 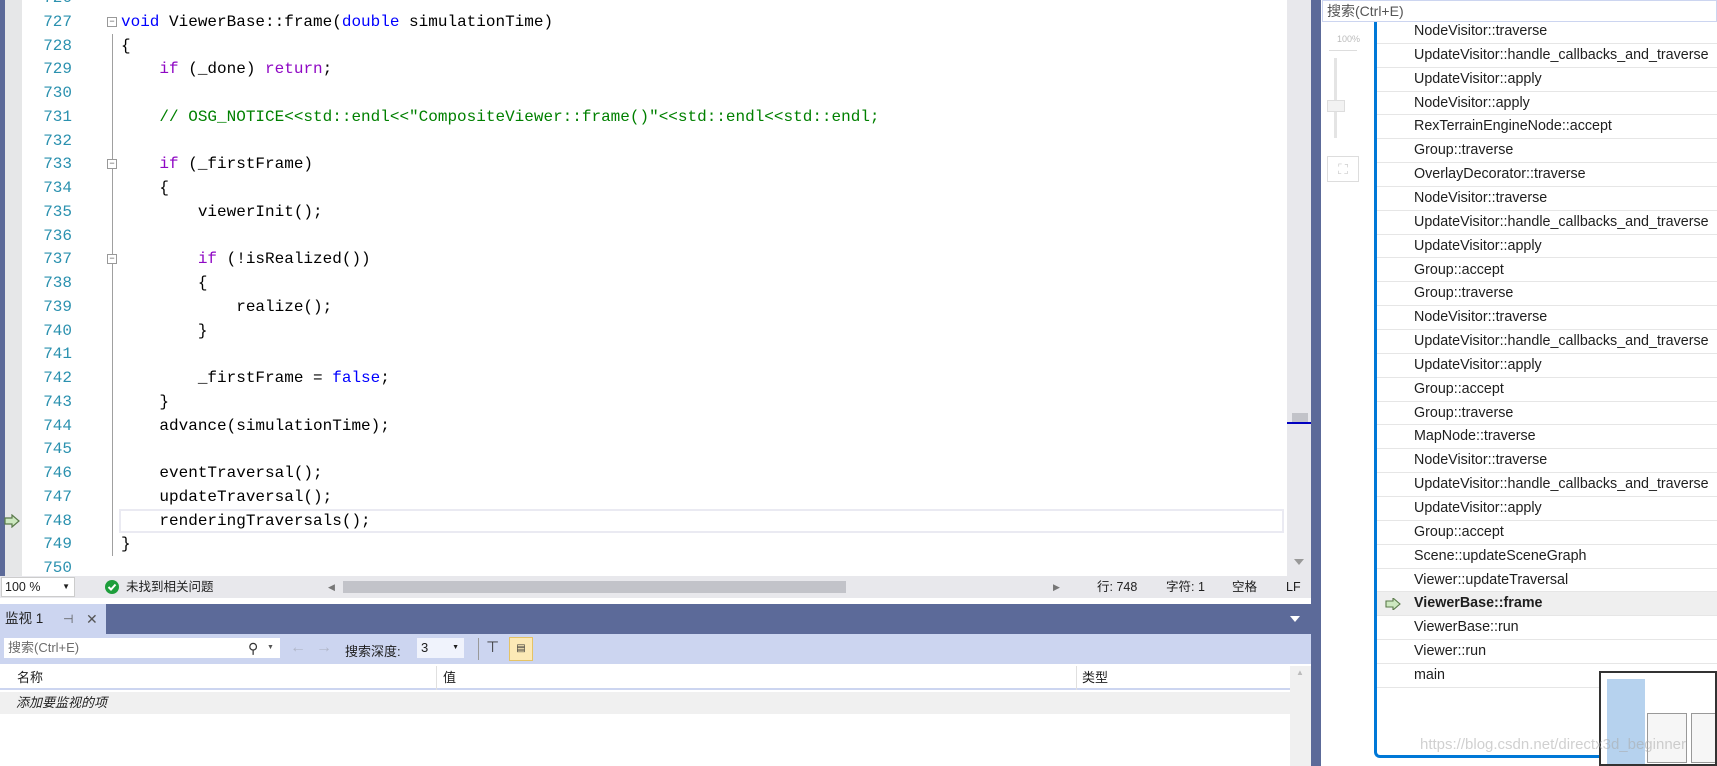 What do you see at coordinates (255, 378) in the screenshot?
I see `code-line: _firstFrame = false;` at bounding box center [255, 378].